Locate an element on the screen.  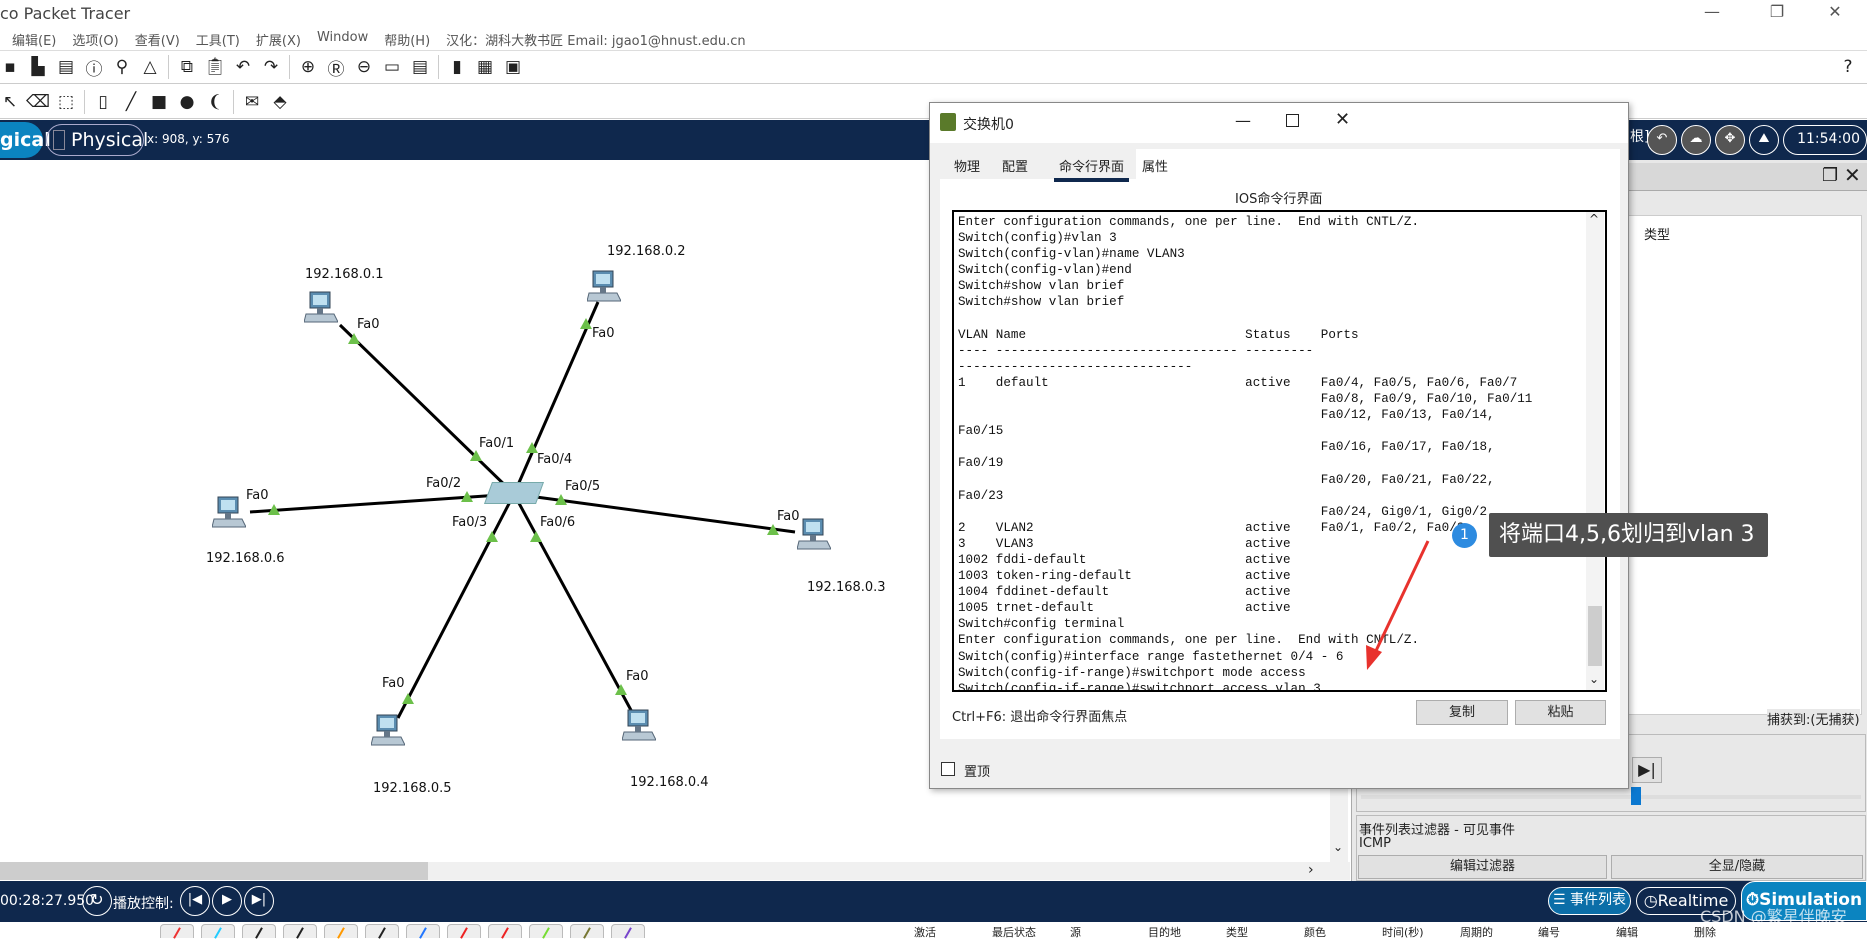
save-icon: ▙ is located at coordinates (38, 67).